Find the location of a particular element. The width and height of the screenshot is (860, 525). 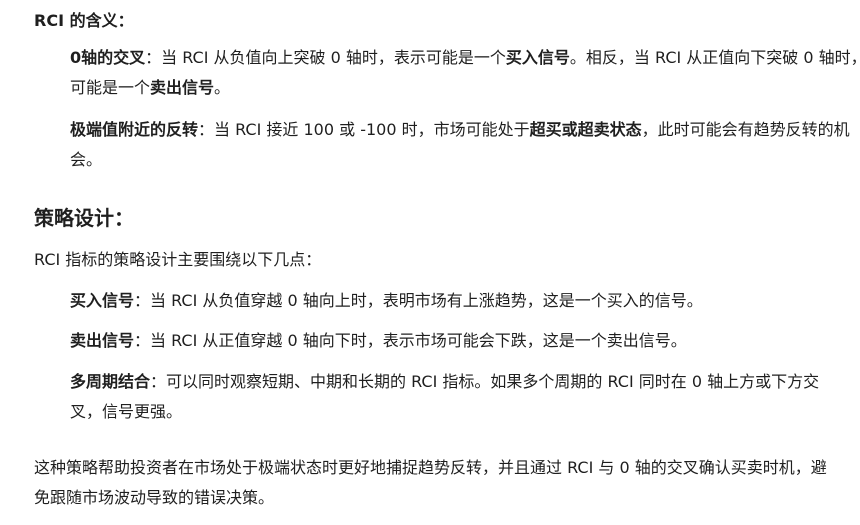

bold-term: 0轴的交叉 is located at coordinates (108, 57).